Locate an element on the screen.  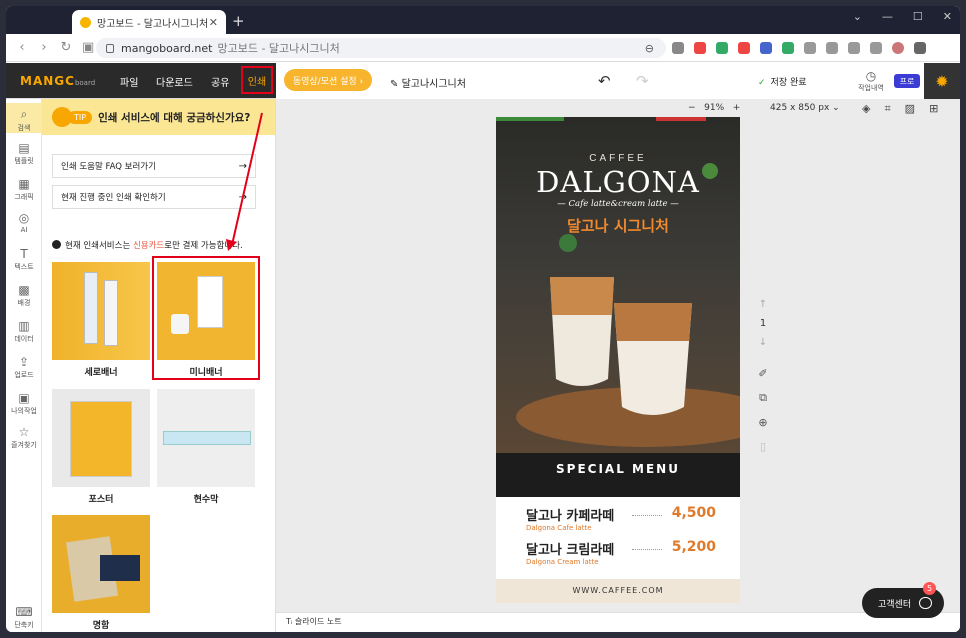
page-up-icon: ↑ is located at coordinates (763, 304).